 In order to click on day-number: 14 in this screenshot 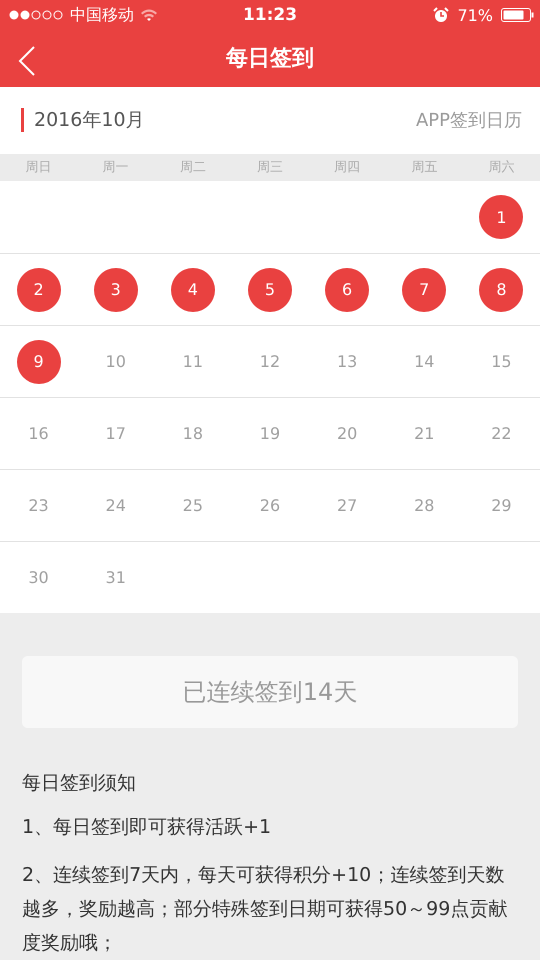, I will do `click(424, 362)`.